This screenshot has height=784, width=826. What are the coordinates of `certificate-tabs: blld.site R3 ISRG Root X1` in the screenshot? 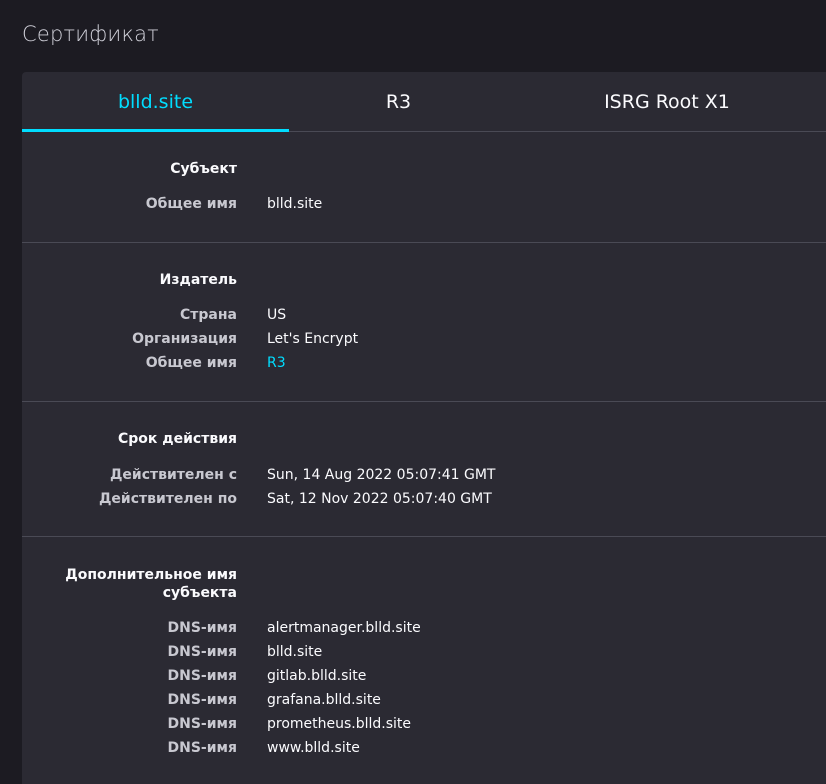 It's located at (424, 102).